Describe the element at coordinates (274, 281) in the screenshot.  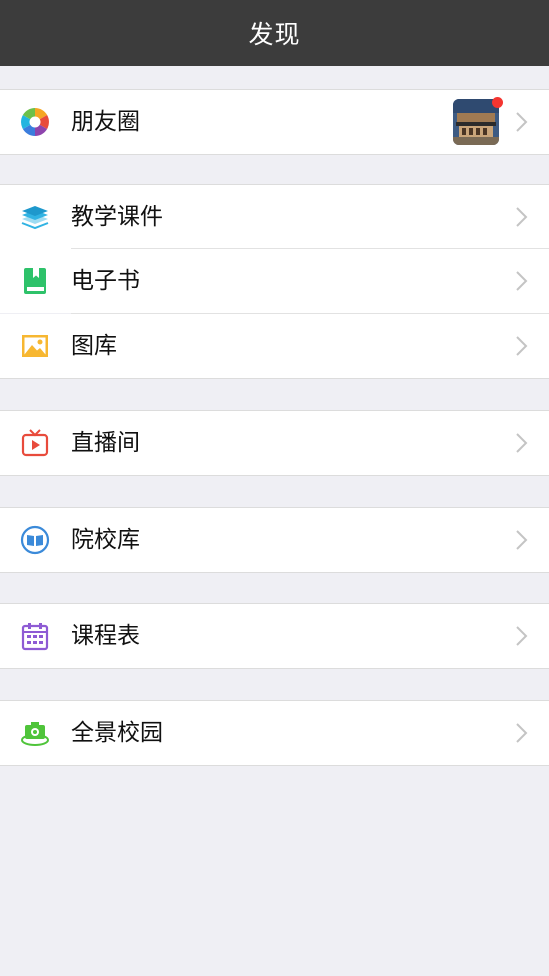
I see `menu-item-ebook: 电子书` at that location.